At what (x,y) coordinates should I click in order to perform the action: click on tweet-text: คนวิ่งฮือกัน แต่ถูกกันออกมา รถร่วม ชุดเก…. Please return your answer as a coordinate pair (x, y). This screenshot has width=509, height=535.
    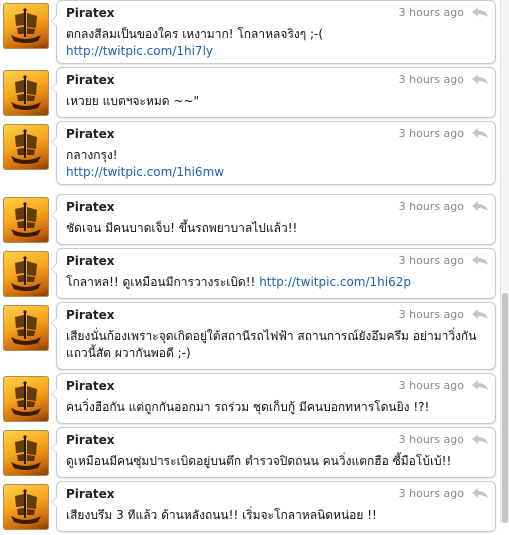
    Looking at the image, I should click on (275, 407).